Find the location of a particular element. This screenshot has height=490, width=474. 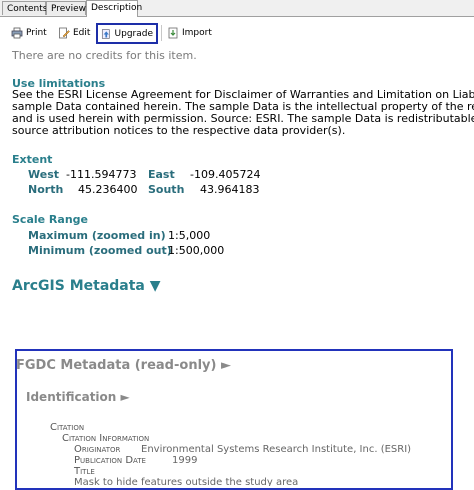

tab-preview: Preview is located at coordinates (66, 8).